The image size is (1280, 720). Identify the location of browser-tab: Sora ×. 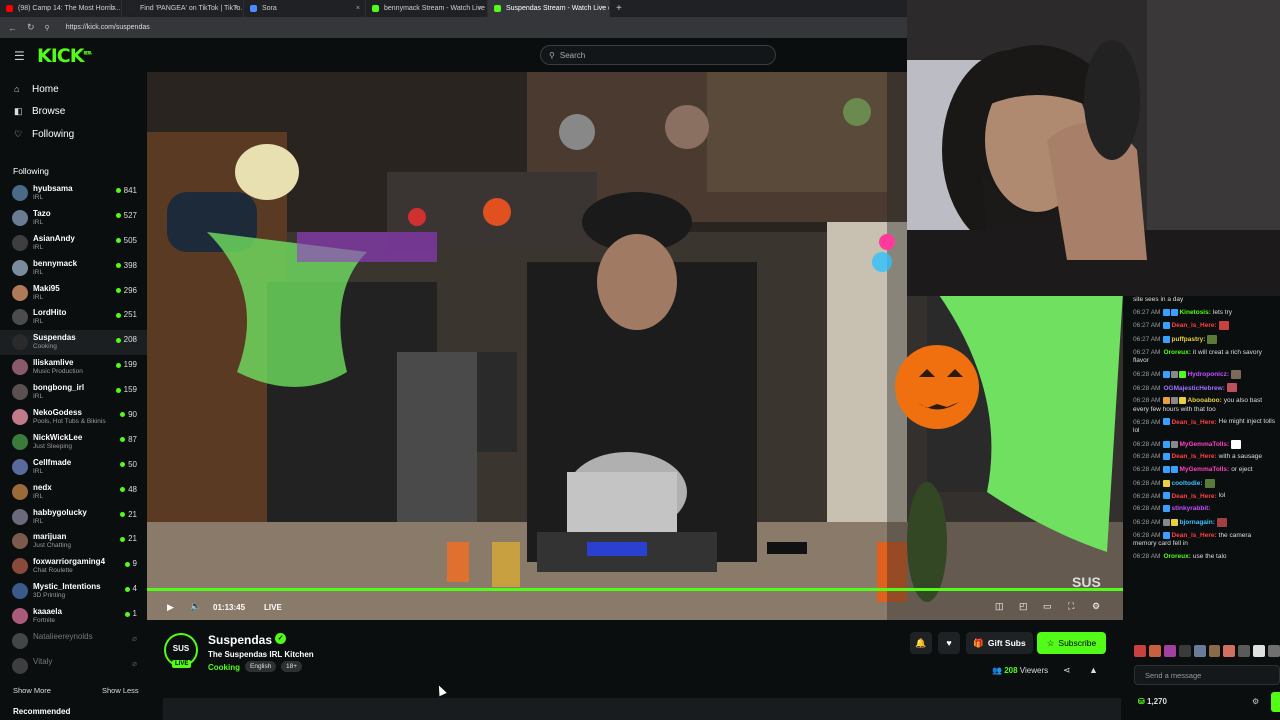
(305, 8).